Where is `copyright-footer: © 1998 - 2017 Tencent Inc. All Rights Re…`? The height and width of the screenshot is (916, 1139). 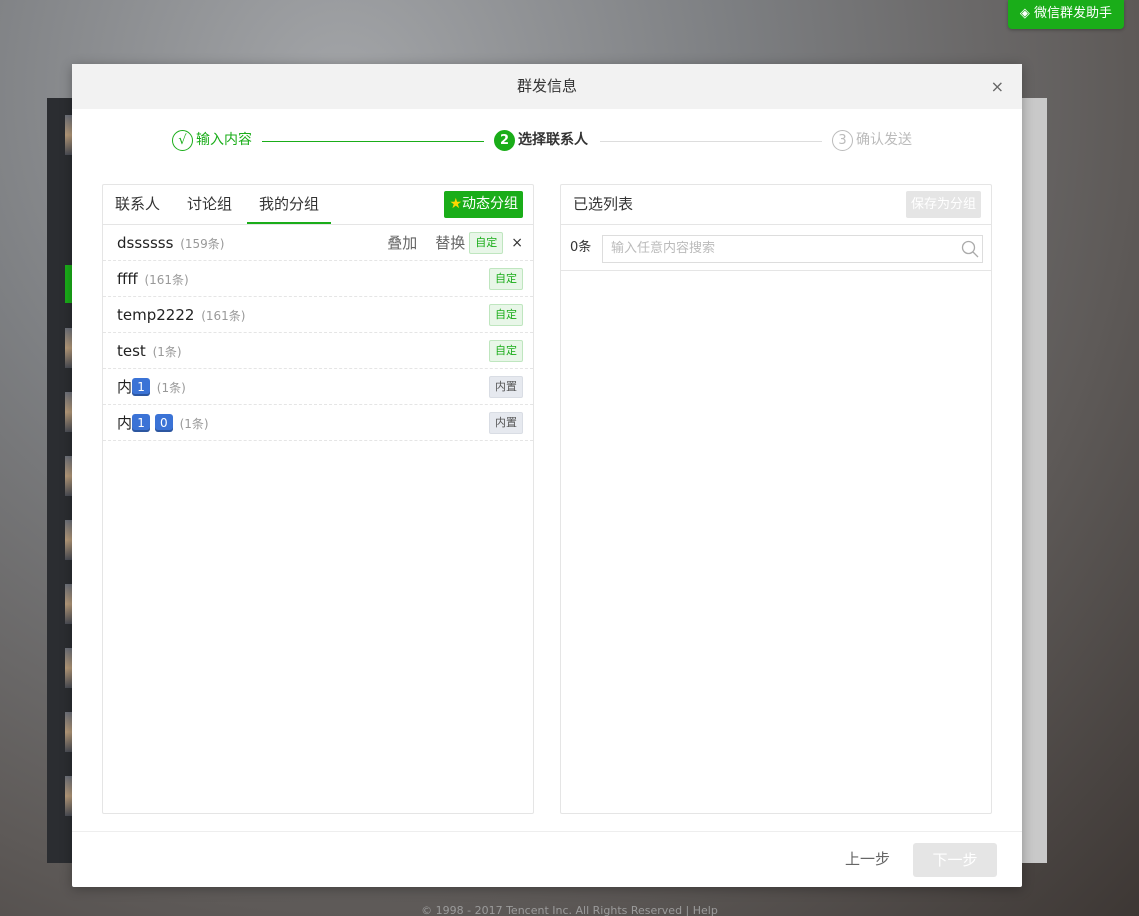 copyright-footer: © 1998 - 2017 Tencent Inc. All Rights Re… is located at coordinates (569, 910).